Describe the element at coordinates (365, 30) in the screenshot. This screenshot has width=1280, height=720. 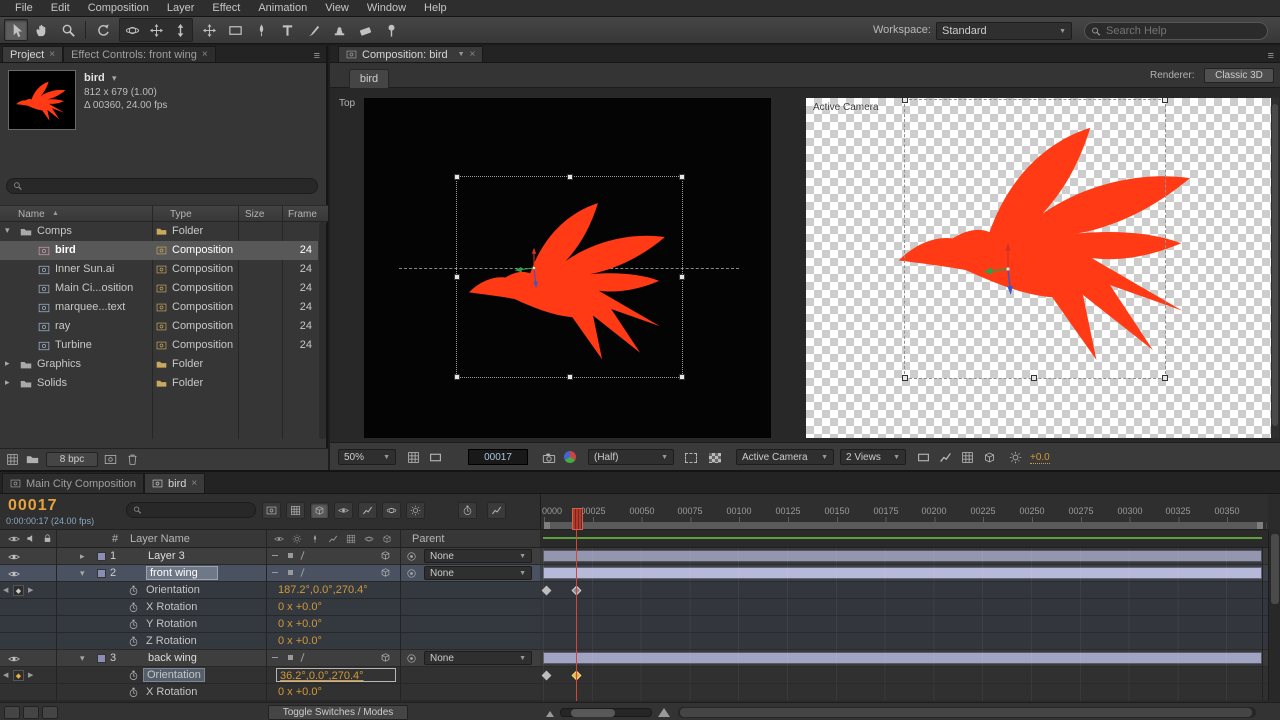
I see `eraser-tool-button` at that location.